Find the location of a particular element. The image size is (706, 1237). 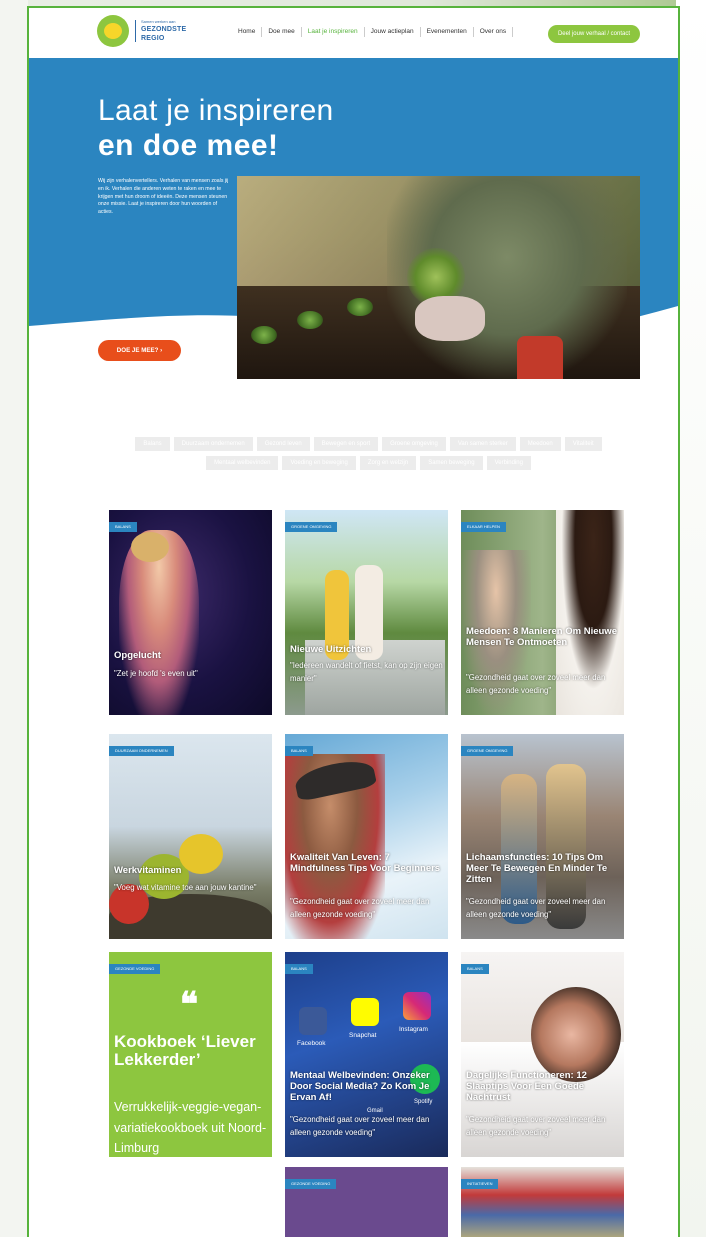

filter-tag: Zorg en welzijn is located at coordinates (388, 463).